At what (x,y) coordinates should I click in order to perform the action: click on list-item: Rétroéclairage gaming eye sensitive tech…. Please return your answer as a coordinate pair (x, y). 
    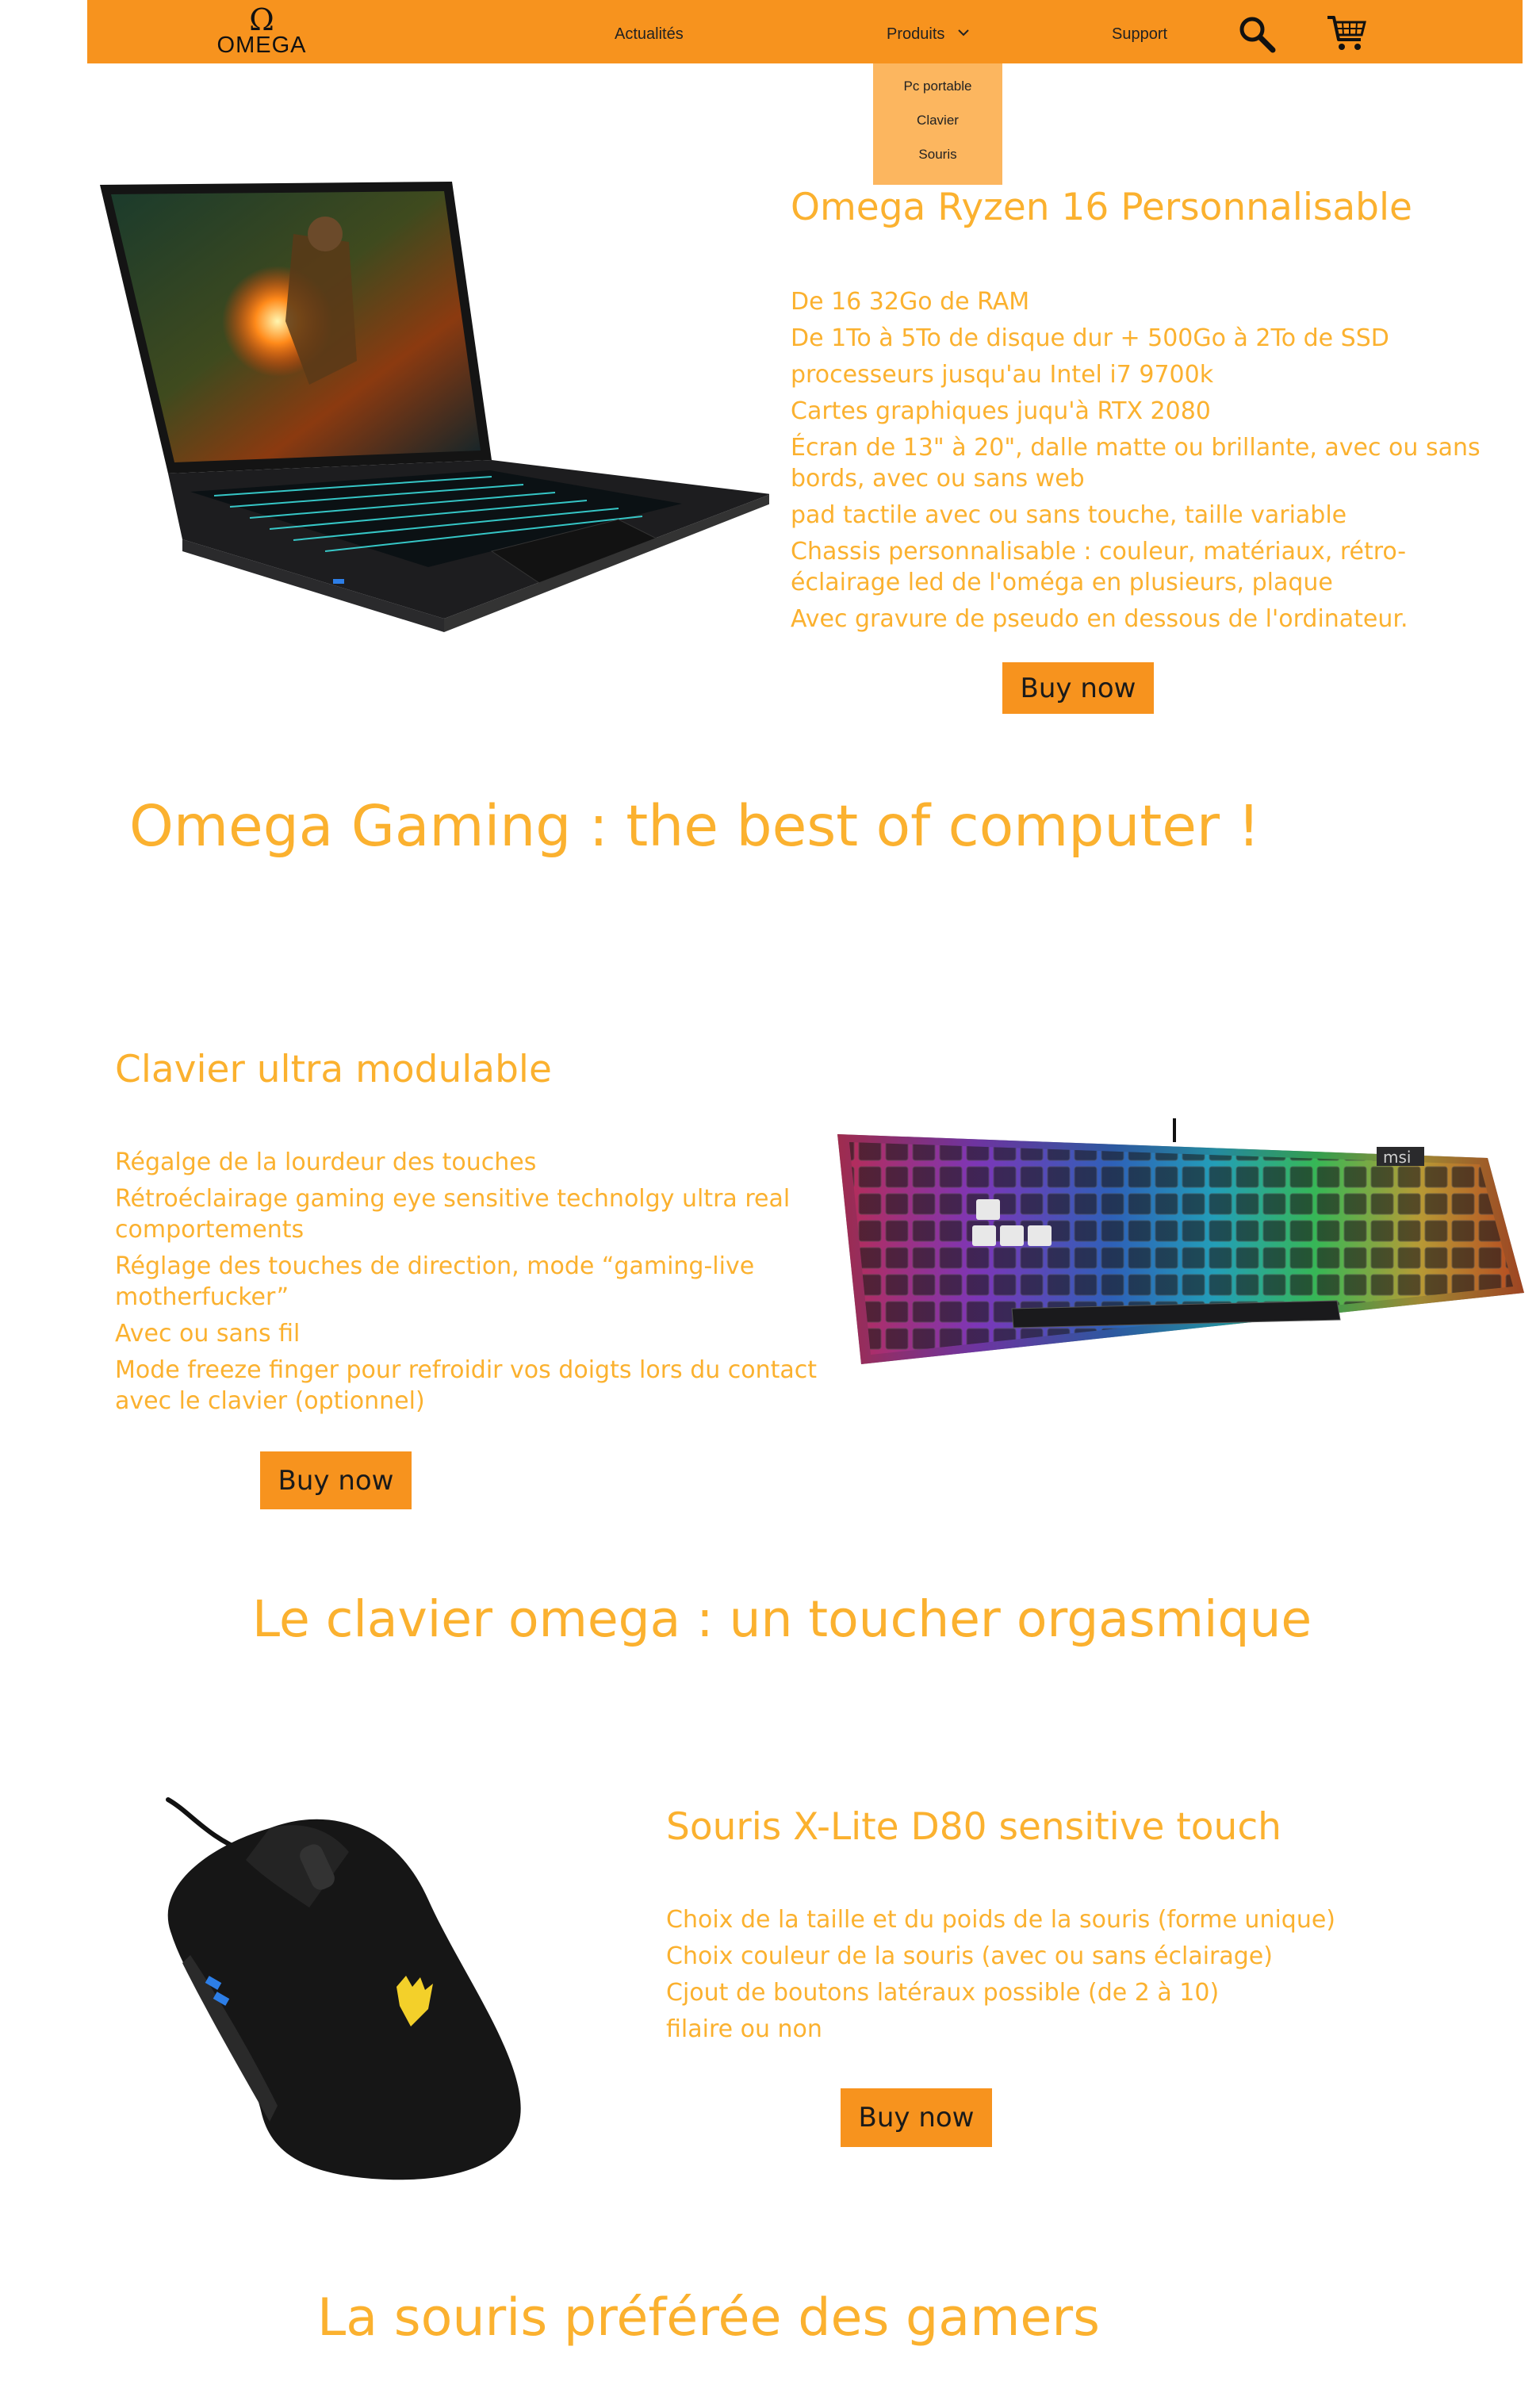
    Looking at the image, I should click on (453, 1214).